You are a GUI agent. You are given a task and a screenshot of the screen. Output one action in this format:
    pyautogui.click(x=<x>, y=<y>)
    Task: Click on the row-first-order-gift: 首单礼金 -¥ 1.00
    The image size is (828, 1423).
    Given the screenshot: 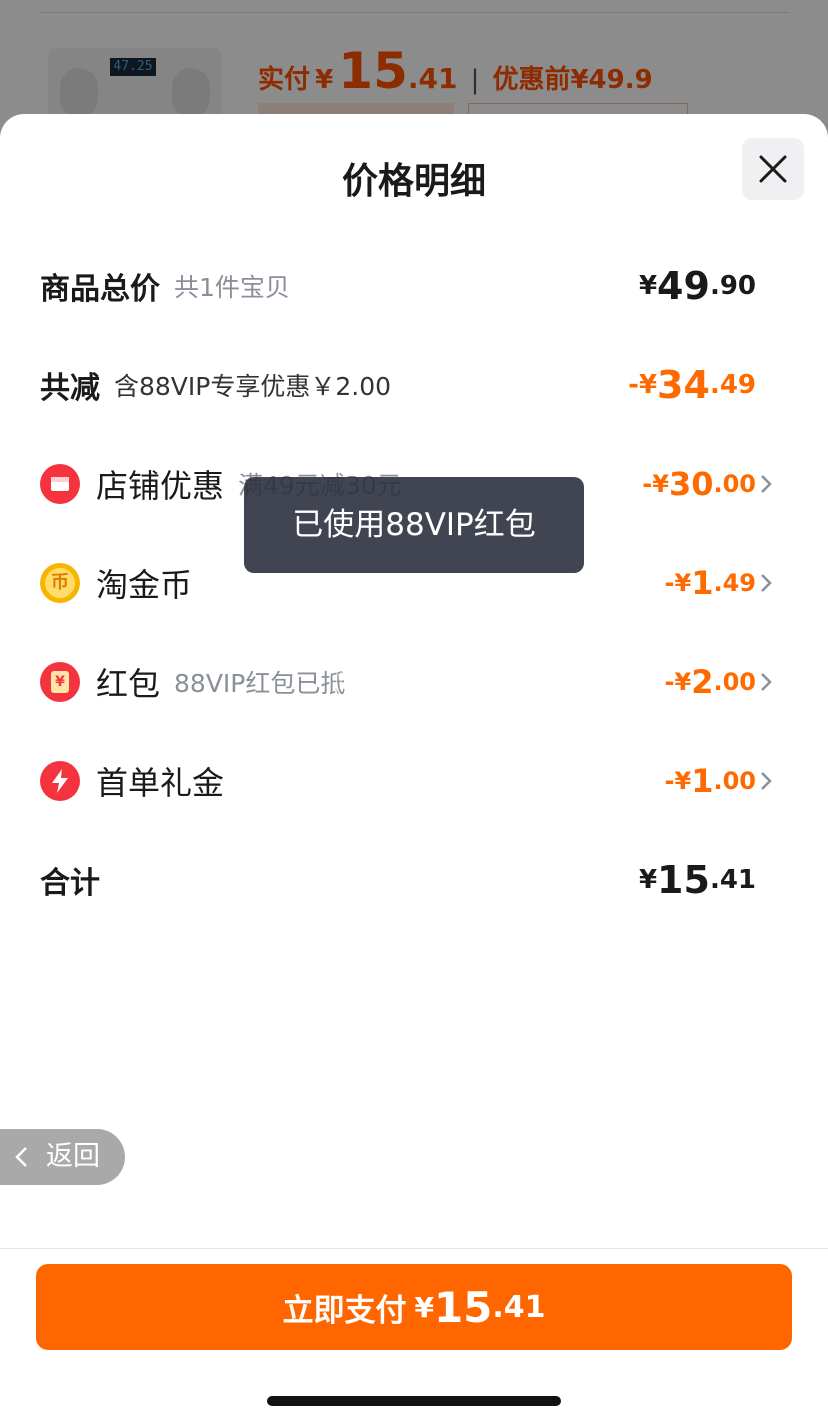 What is the action you would take?
    pyautogui.click(x=410, y=781)
    